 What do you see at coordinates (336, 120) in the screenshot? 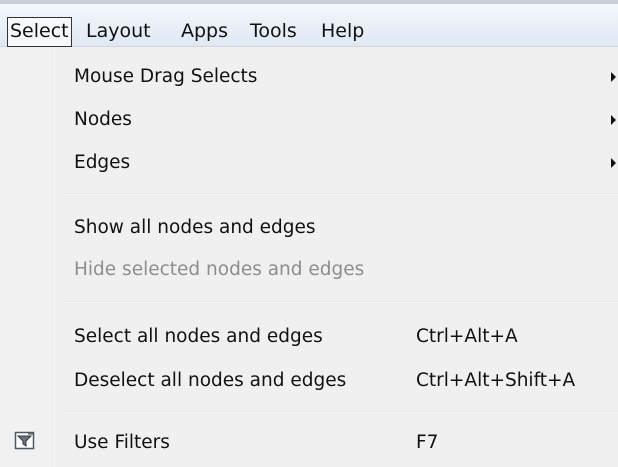
I see `menu-item-nodes: Nodes` at bounding box center [336, 120].